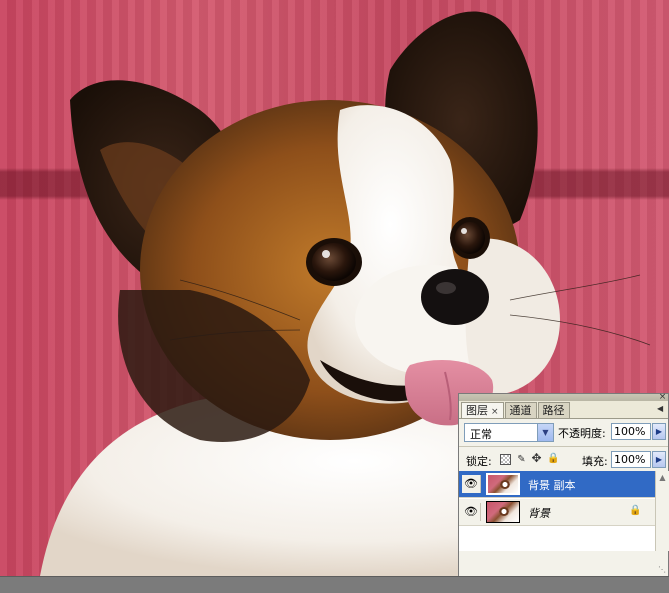 This screenshot has width=669, height=593. I want to click on lock-transparent-icon, so click(505, 459).